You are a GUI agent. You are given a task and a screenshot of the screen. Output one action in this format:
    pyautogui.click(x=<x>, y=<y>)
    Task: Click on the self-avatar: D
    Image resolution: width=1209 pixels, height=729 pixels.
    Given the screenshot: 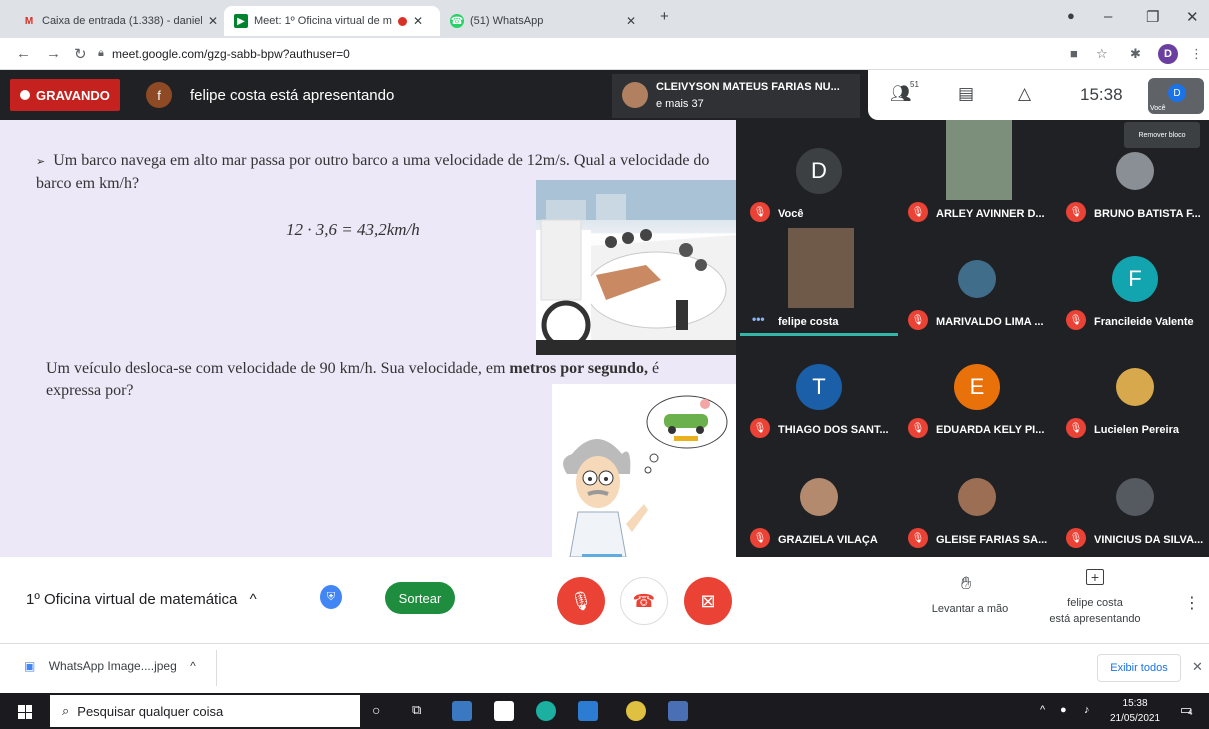 What is the action you would take?
    pyautogui.click(x=1177, y=93)
    